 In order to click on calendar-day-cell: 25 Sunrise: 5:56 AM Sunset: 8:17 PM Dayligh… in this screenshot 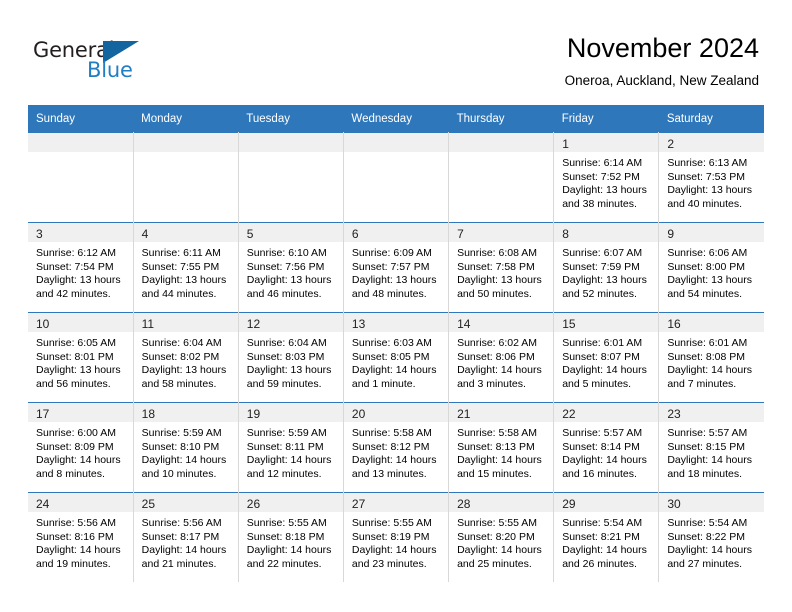, I will do `click(186, 537)`.